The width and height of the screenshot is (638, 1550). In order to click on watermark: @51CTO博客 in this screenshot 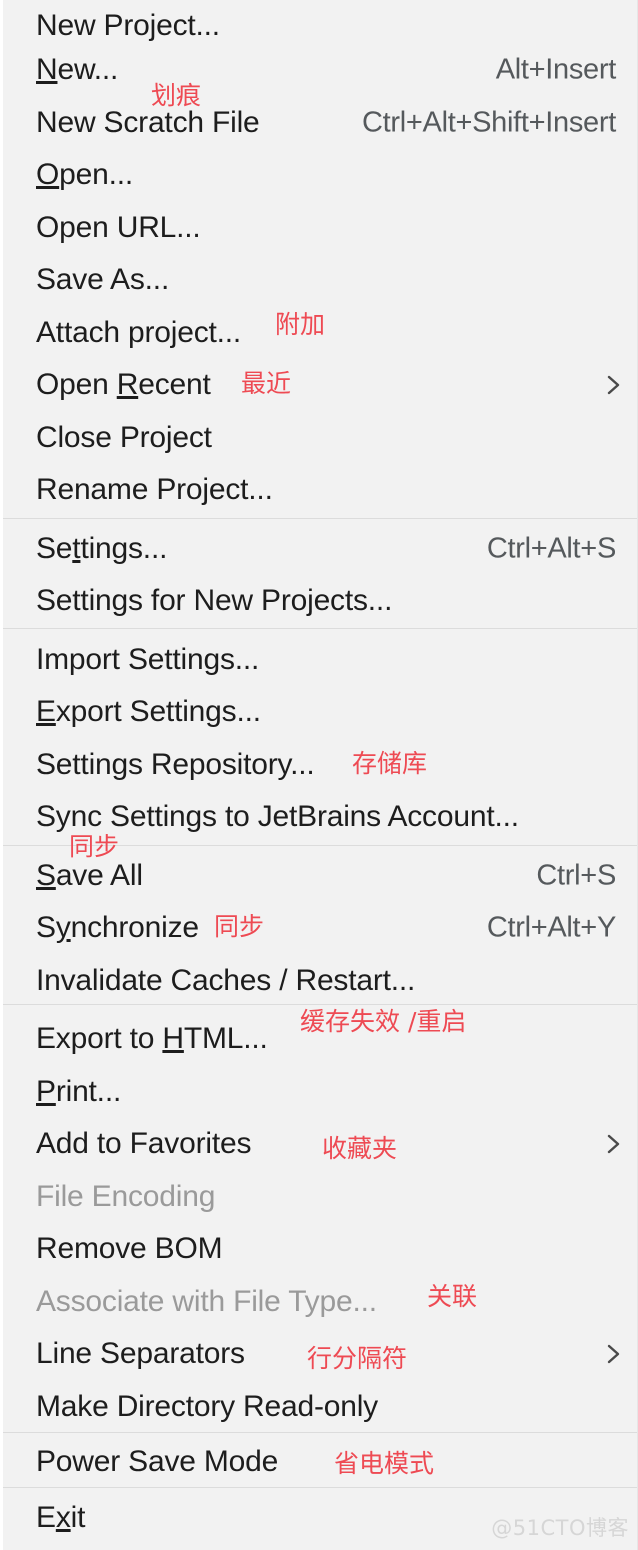, I will do `click(560, 1528)`.